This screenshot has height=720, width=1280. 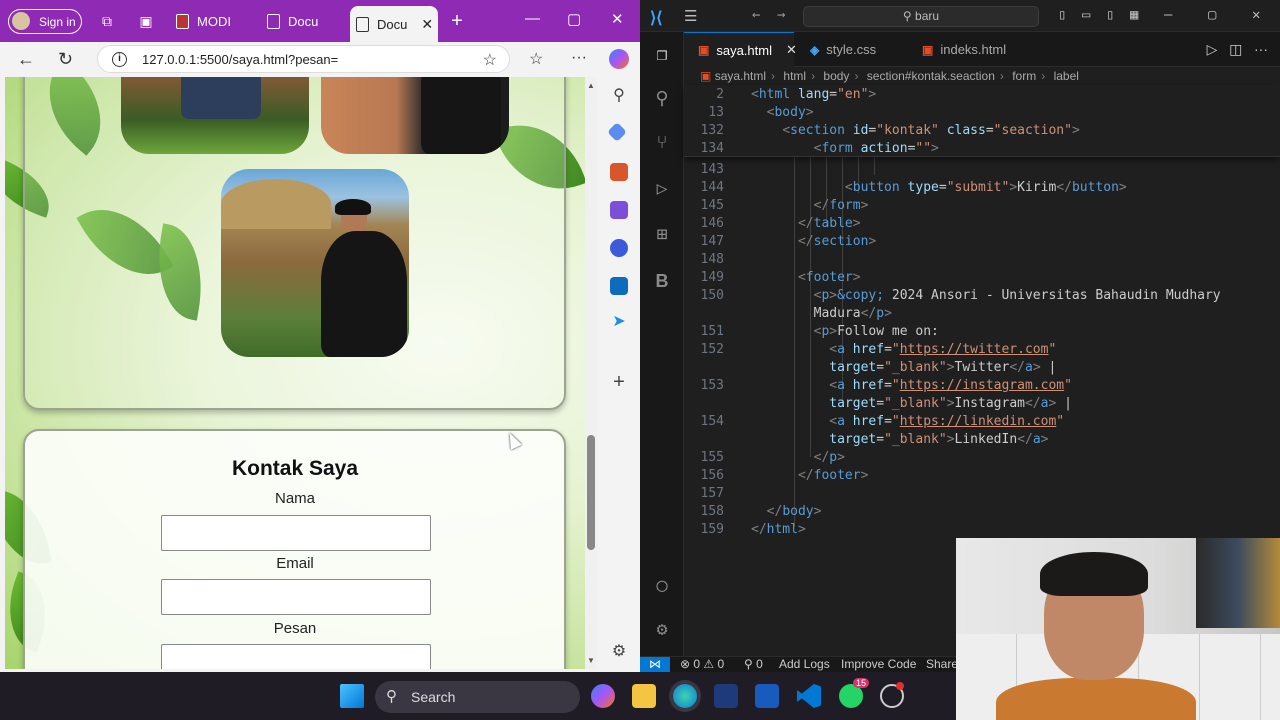 I want to click on copilot-sidebar-icon, so click(x=619, y=248).